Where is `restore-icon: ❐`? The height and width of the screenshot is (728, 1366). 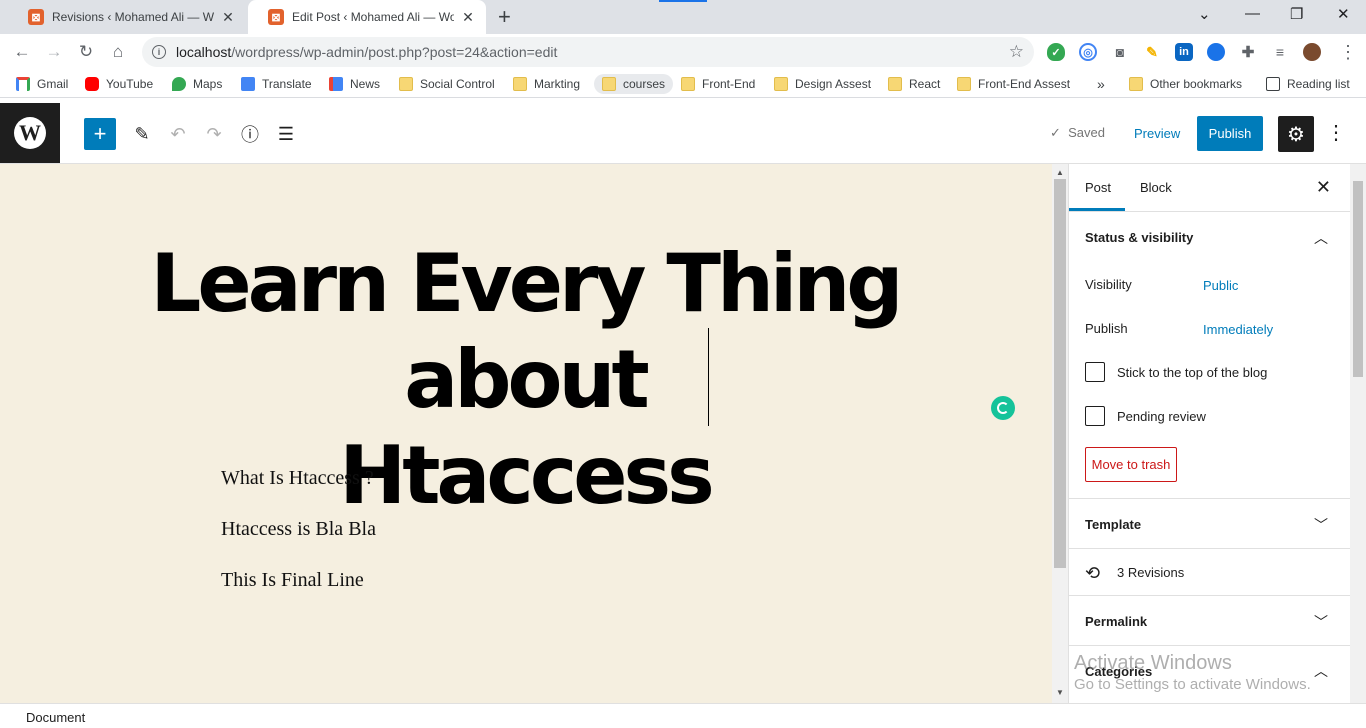 restore-icon: ❐ is located at coordinates (1296, 14).